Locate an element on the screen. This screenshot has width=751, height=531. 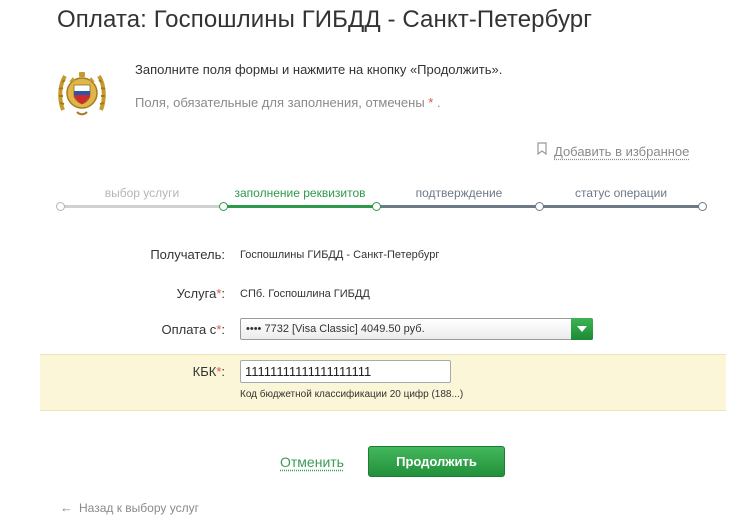
payment-label-text: Оплата с is located at coordinates (189, 329).